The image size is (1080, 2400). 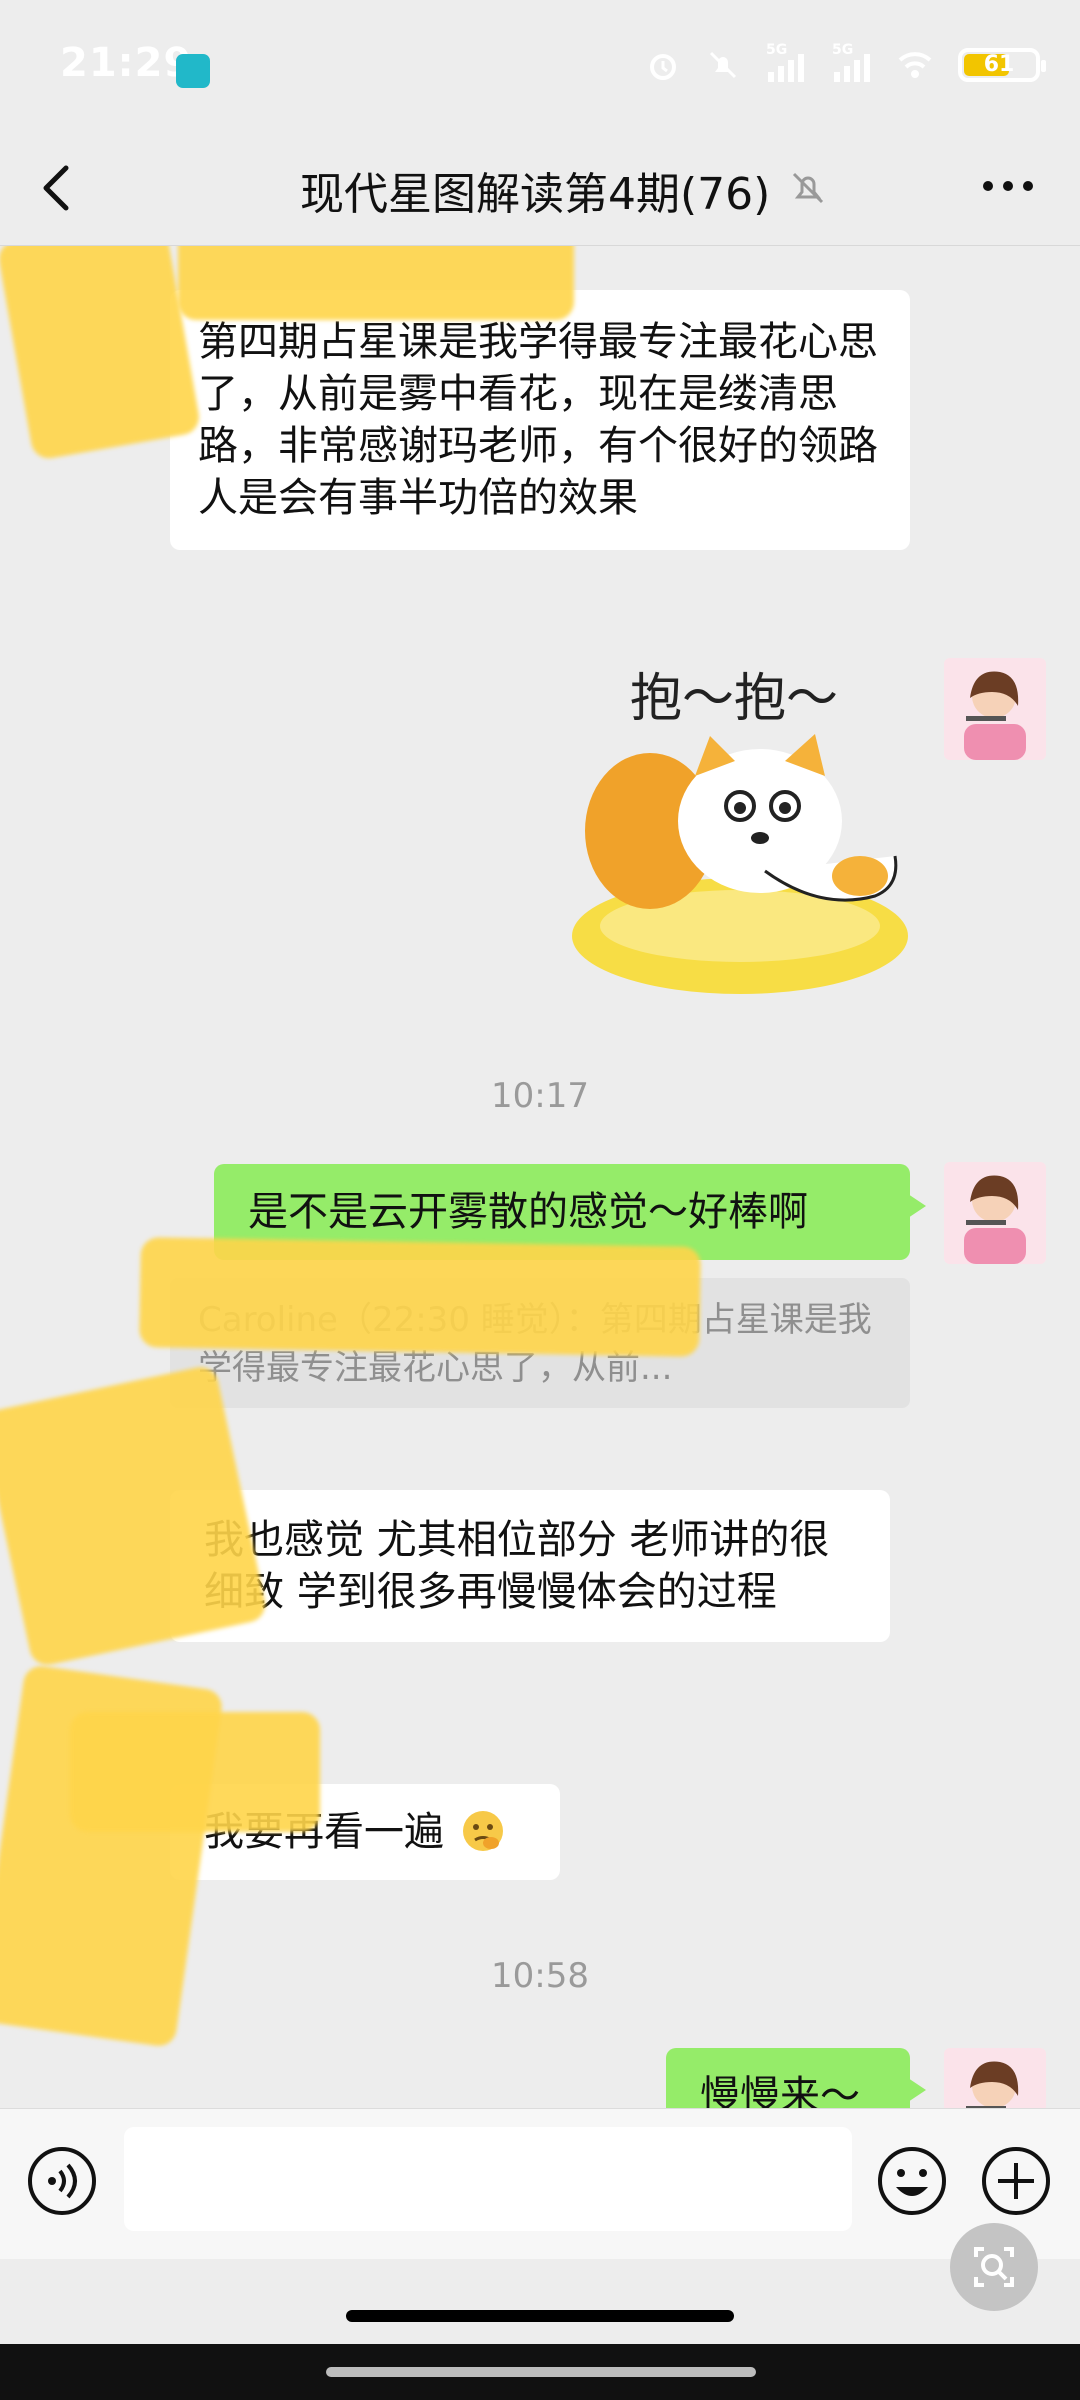 I want to click on bottom-strip-handle, so click(x=541, y=2372).